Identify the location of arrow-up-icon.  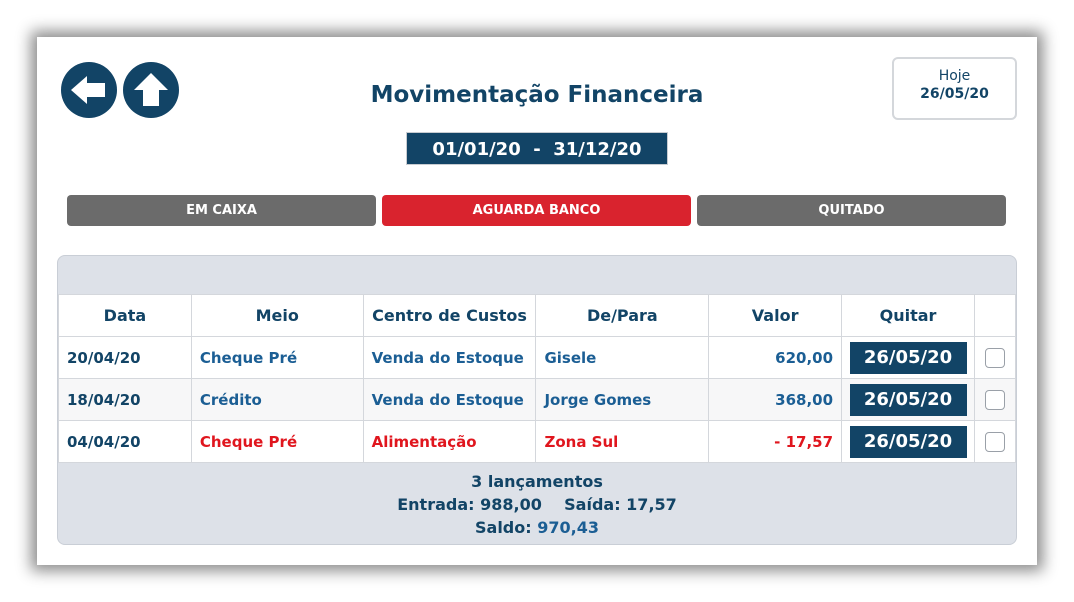
(151, 89).